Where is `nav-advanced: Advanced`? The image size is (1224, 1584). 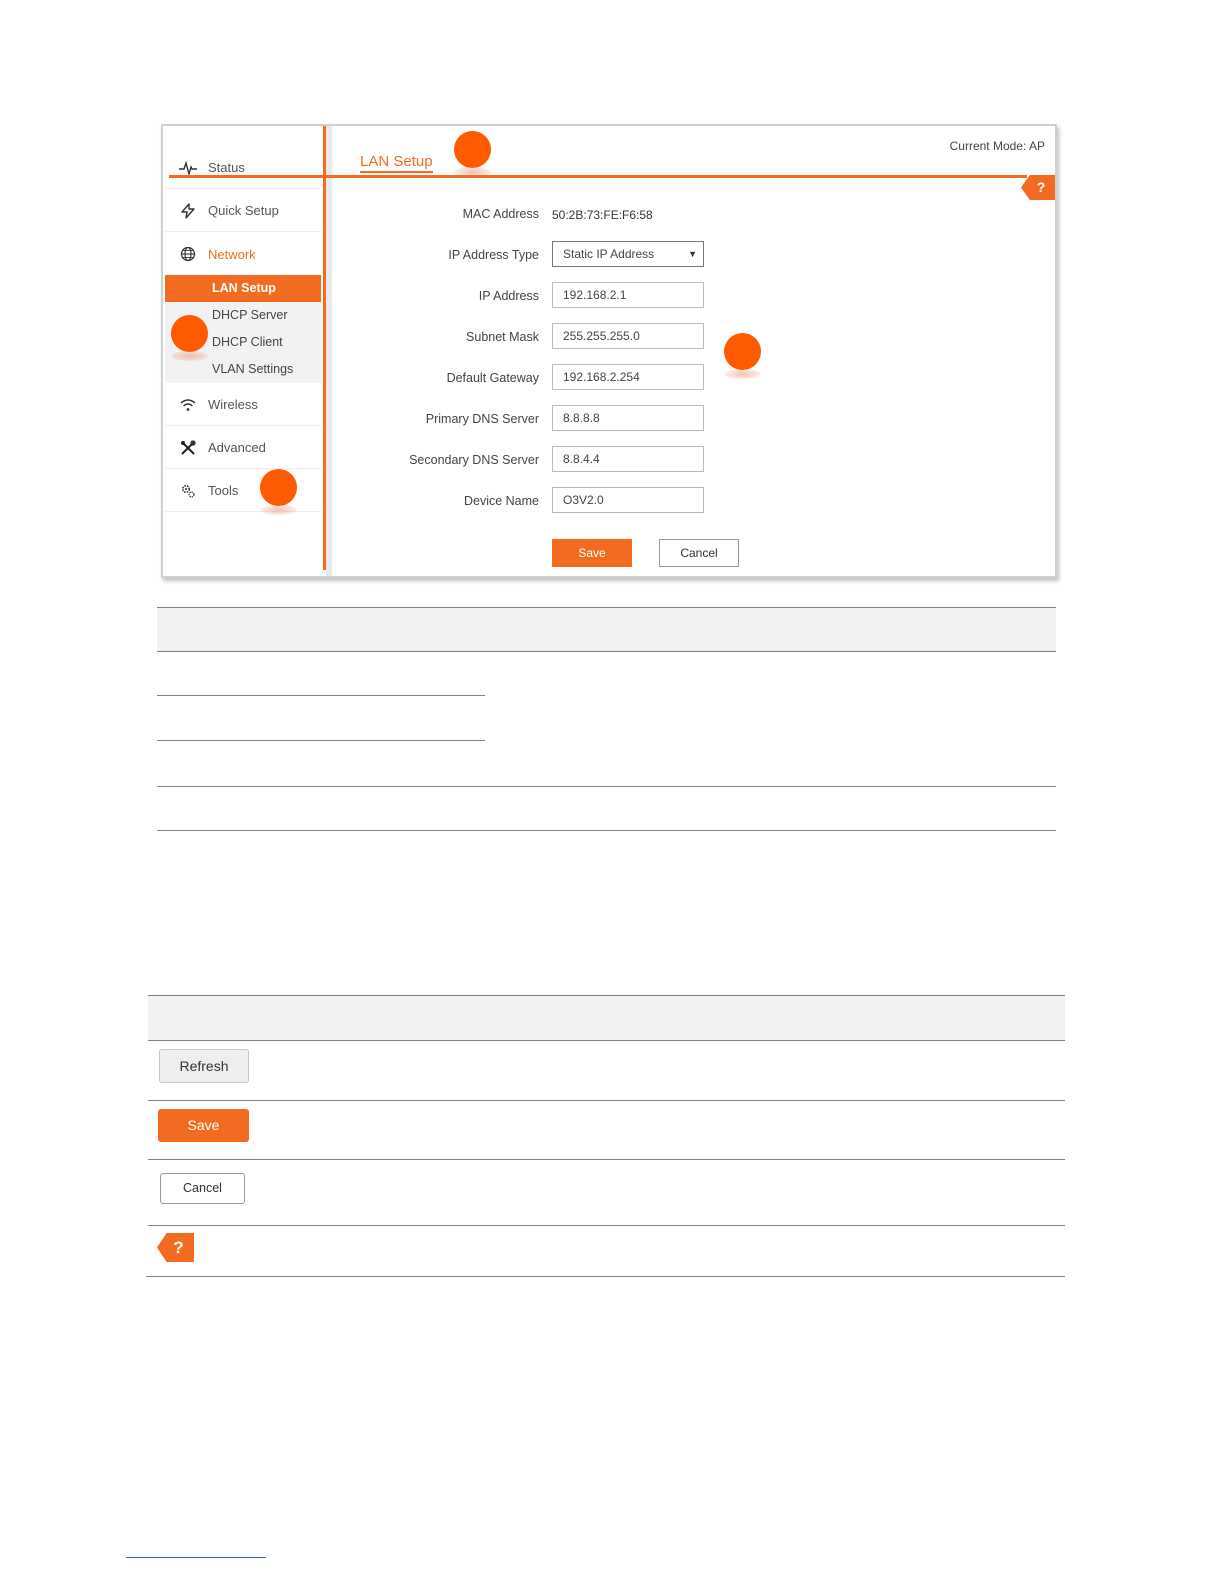
nav-advanced: Advanced is located at coordinates (243, 448).